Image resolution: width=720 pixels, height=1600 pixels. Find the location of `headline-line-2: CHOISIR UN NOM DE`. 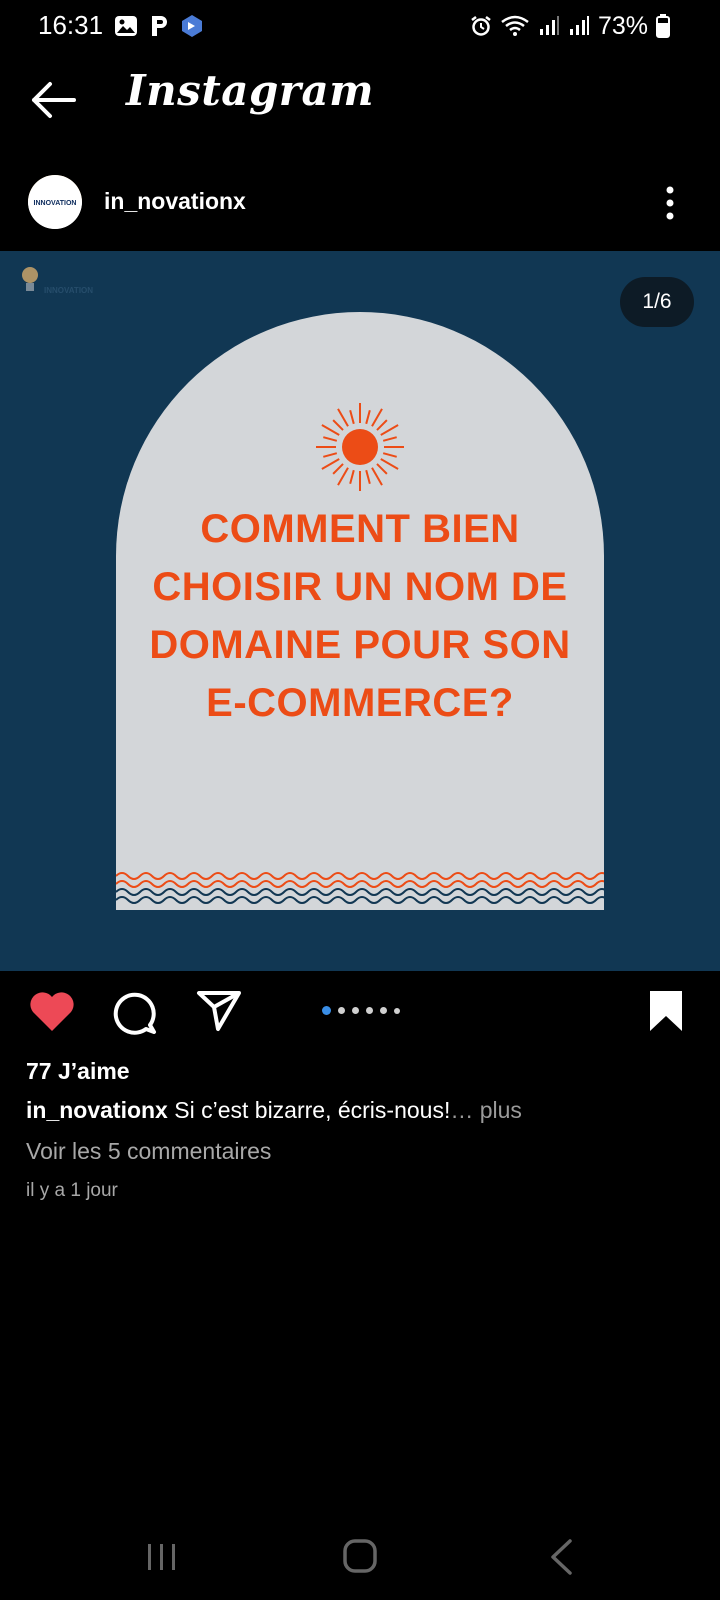

headline-line-2: CHOISIR UN NOM DE is located at coordinates (360, 587).